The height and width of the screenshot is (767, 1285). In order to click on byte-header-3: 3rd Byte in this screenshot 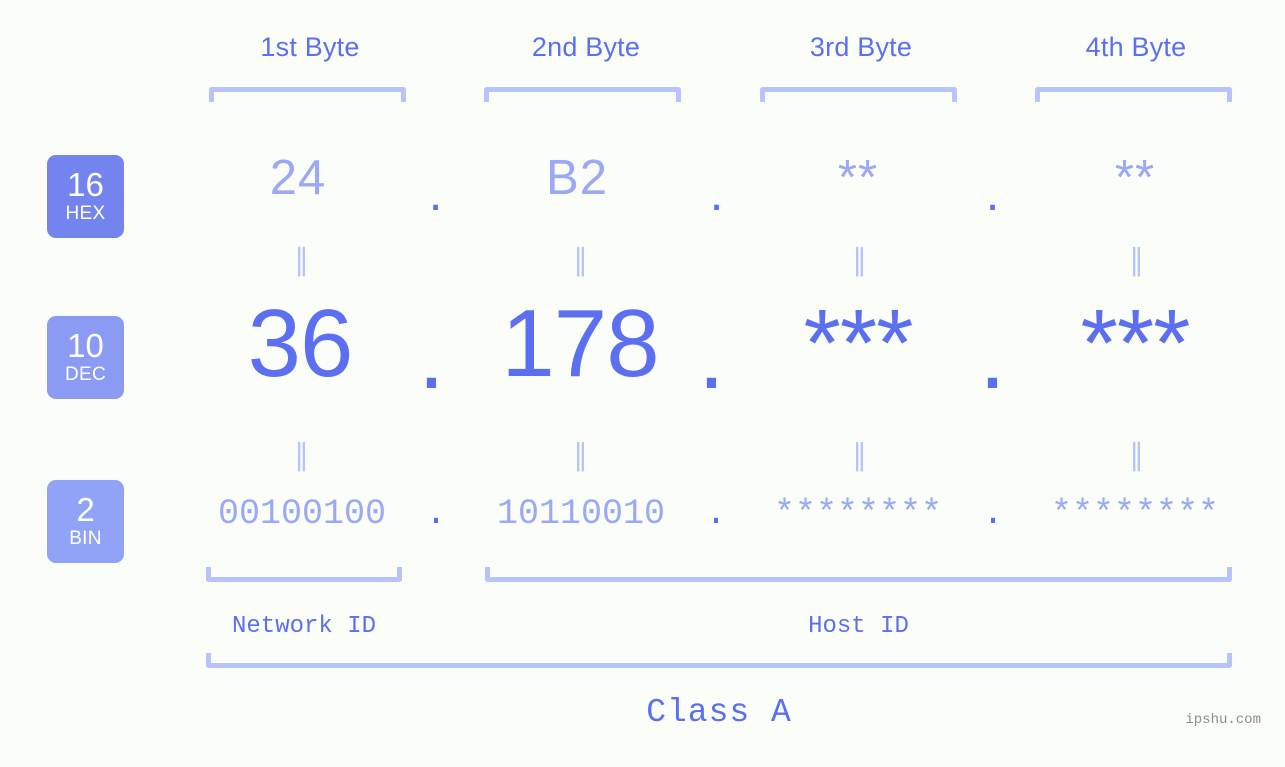, I will do `click(861, 47)`.